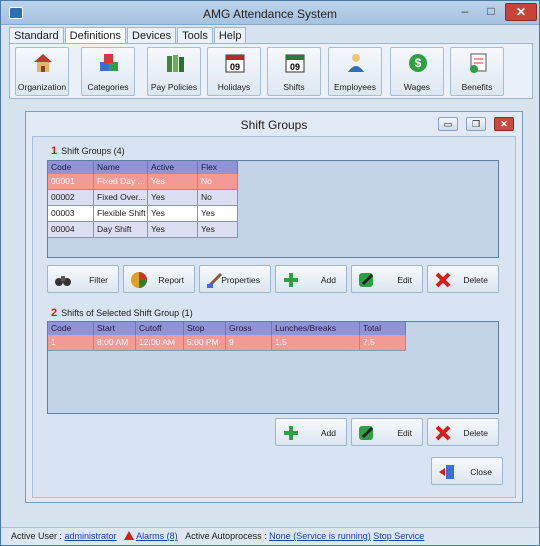 The image size is (540, 546). What do you see at coordinates (54, 313) in the screenshot?
I see `section-number: 2` at bounding box center [54, 313].